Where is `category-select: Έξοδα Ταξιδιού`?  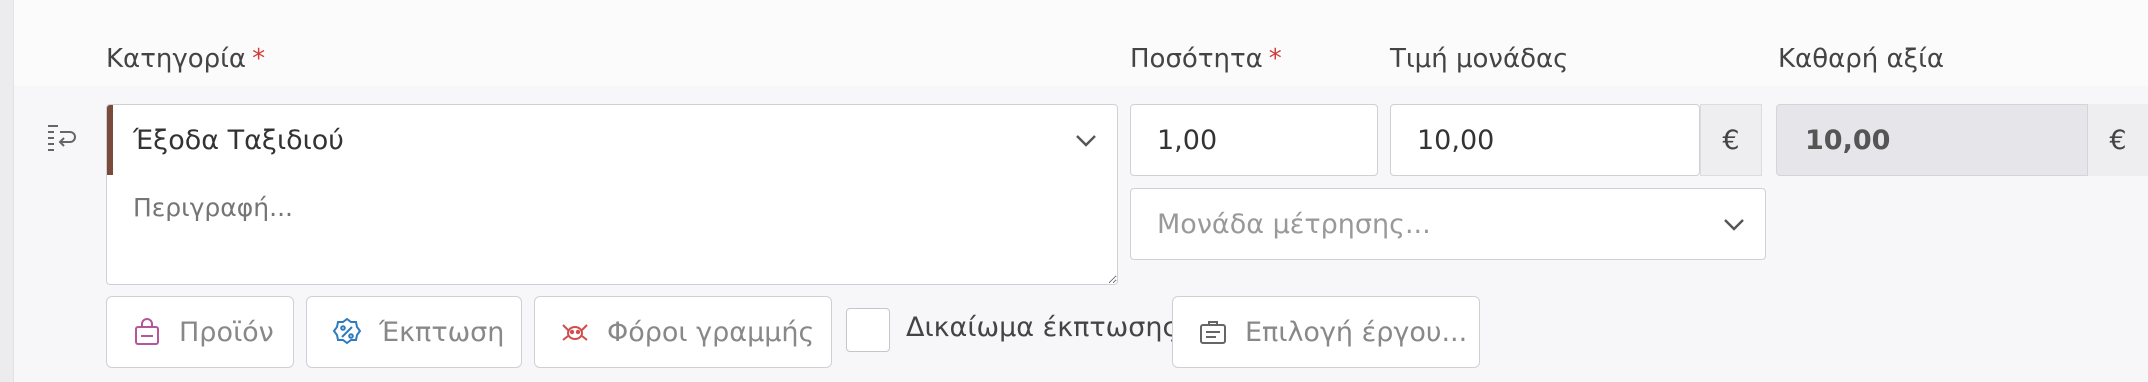
category-select: Έξοδα Ταξιδιού is located at coordinates (612, 140).